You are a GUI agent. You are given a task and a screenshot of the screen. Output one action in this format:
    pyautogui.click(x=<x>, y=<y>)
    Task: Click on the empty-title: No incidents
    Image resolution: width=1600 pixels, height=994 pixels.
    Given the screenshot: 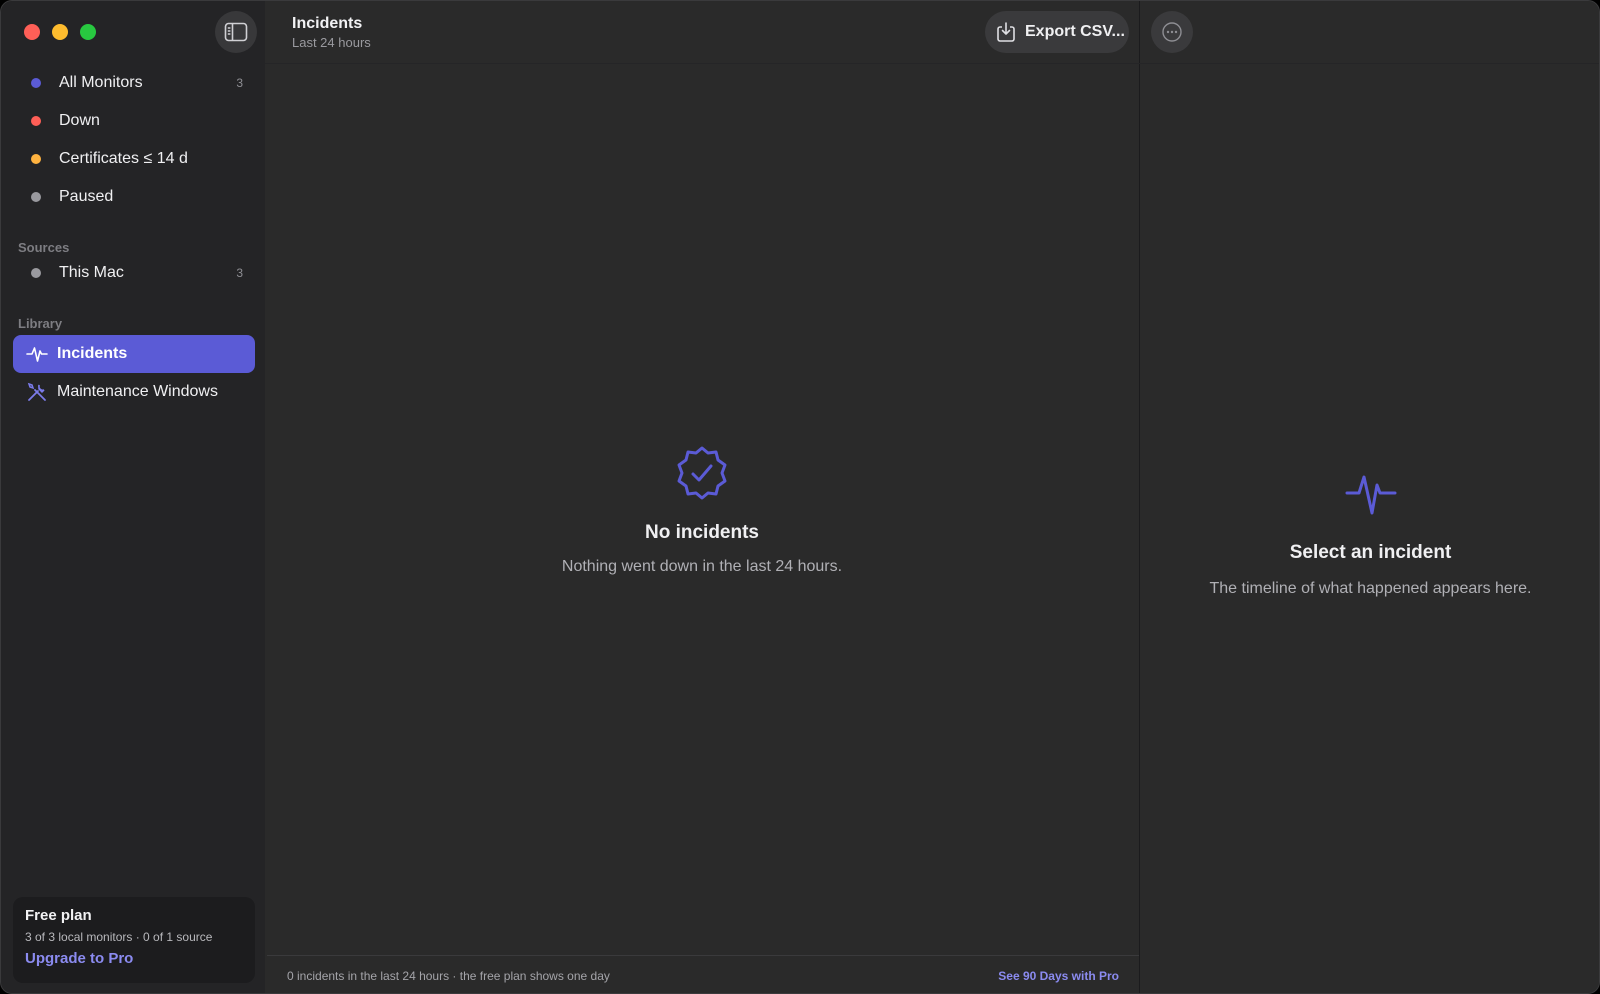 What is the action you would take?
    pyautogui.click(x=701, y=532)
    